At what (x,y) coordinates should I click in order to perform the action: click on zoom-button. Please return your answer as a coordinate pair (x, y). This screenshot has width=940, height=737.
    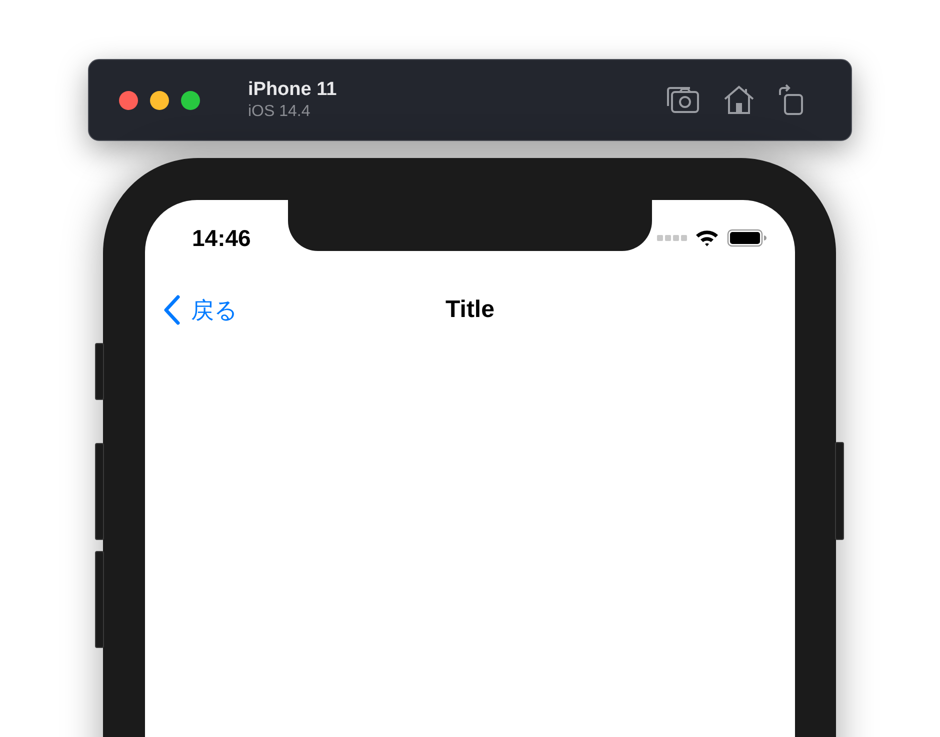
    Looking at the image, I should click on (190, 100).